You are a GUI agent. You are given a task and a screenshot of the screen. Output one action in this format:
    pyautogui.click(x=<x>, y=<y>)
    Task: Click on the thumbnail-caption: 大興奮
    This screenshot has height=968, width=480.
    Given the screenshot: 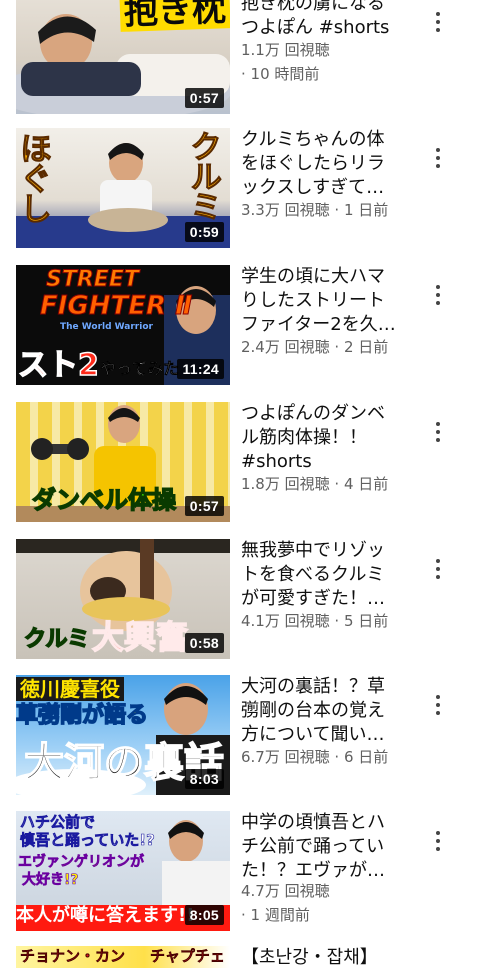 What is the action you would take?
    pyautogui.click(x=140, y=637)
    